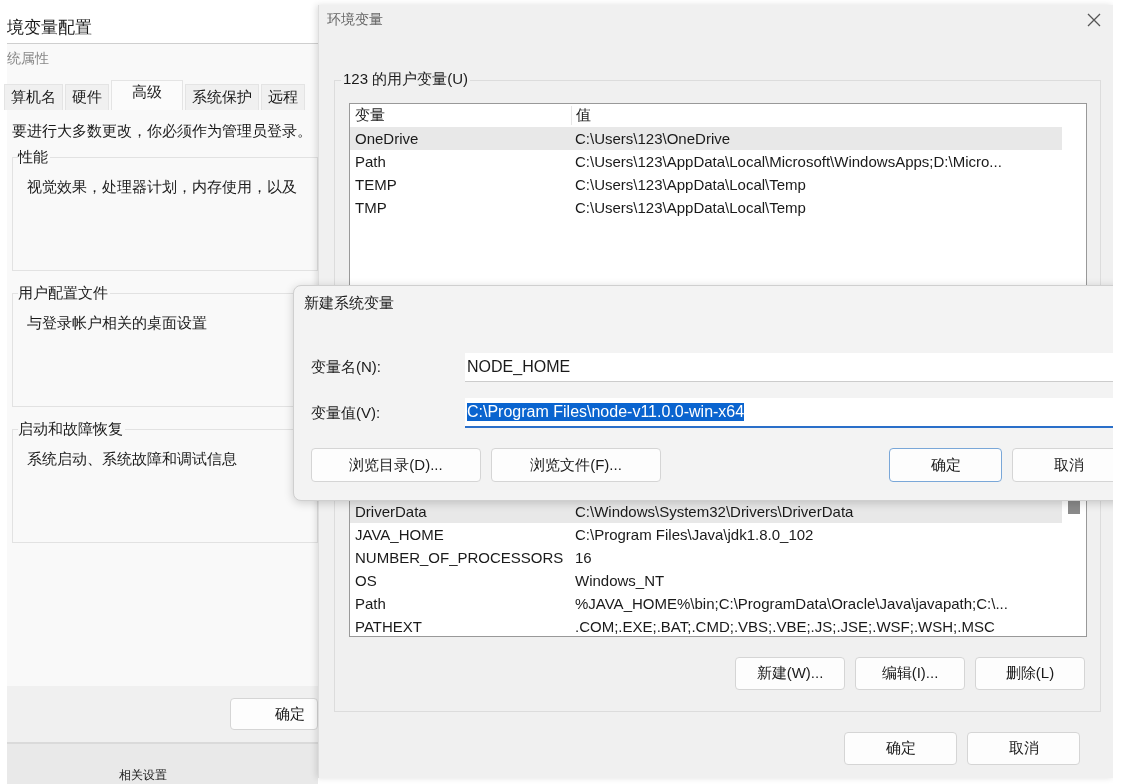 The height and width of the screenshot is (784, 1148). Describe the element at coordinates (1030, 673) in the screenshot. I see `variable-button: 删除(L)` at that location.